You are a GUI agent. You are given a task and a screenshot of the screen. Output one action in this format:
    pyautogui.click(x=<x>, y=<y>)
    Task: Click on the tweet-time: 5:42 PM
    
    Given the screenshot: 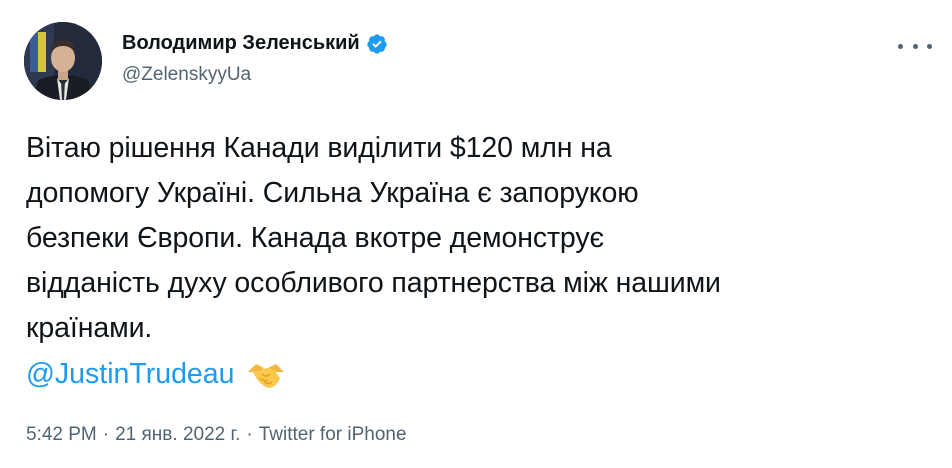 What is the action you would take?
    pyautogui.click(x=61, y=435)
    